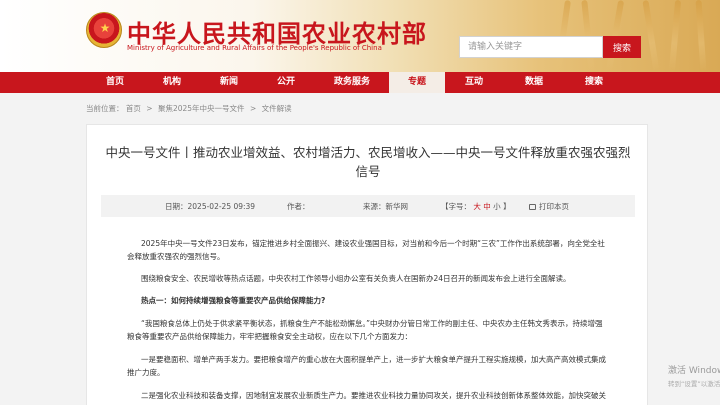  What do you see at coordinates (474, 82) in the screenshot?
I see `nav-item-interaction: 互动` at bounding box center [474, 82].